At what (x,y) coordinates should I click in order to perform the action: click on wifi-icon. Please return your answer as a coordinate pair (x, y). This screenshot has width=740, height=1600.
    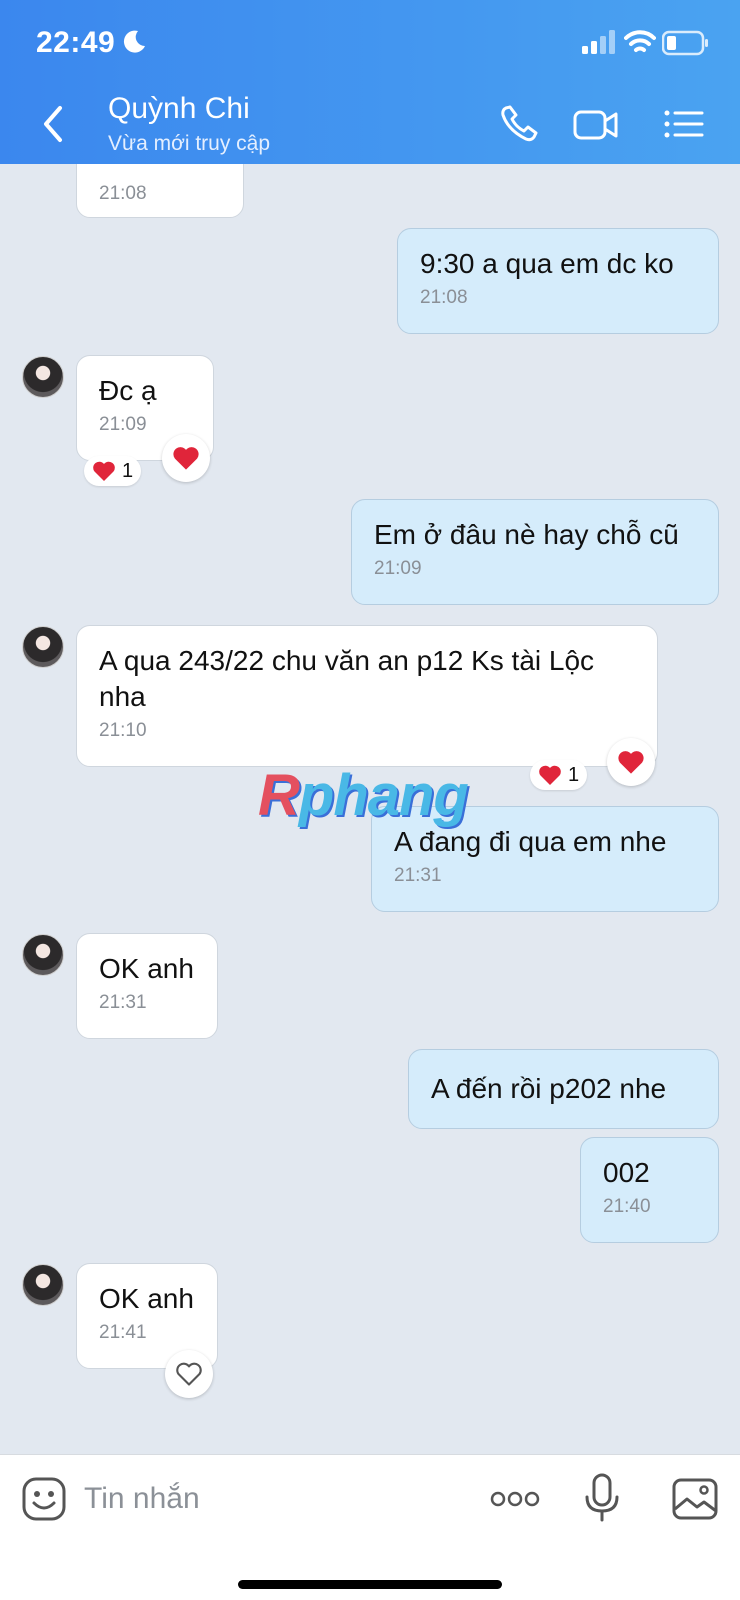
    Looking at the image, I should click on (640, 41).